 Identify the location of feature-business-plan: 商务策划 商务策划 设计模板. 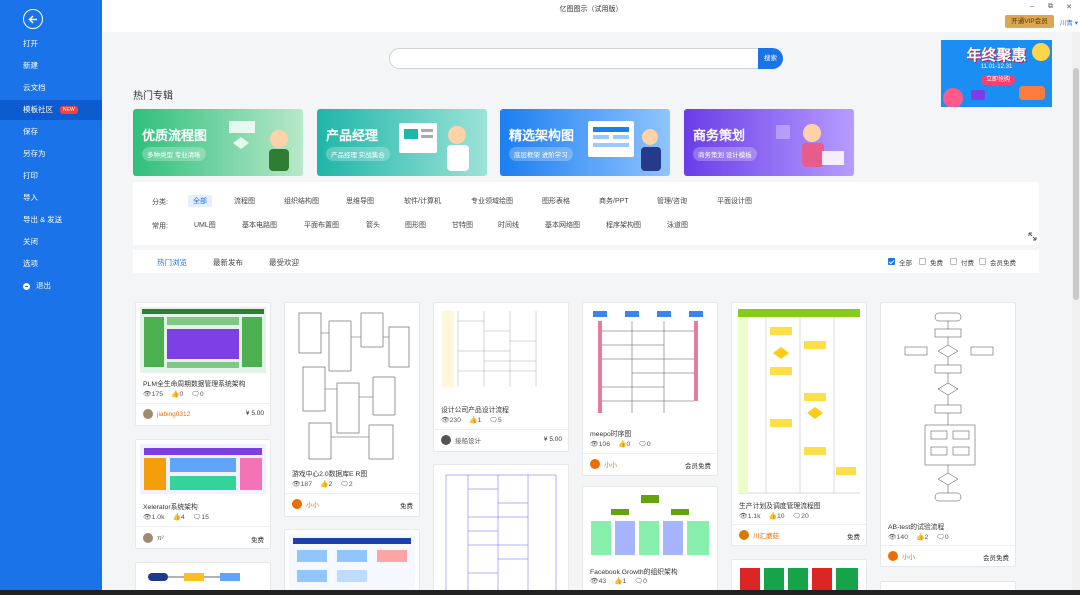
(769, 142).